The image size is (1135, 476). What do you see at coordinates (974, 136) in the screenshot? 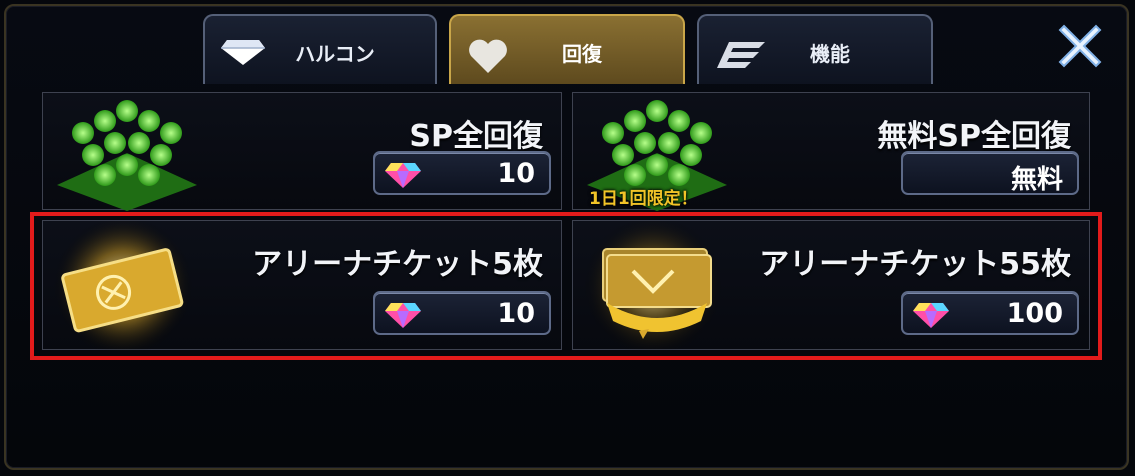
I see `item-title: 無料SP全回復` at bounding box center [974, 136].